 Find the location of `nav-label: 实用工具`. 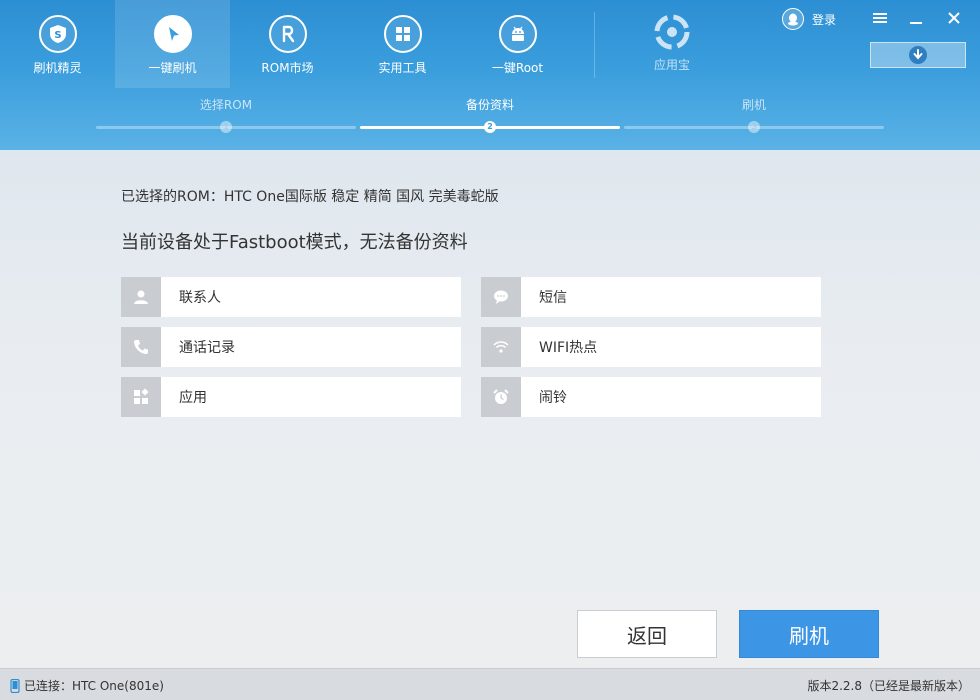

nav-label: 实用工具 is located at coordinates (402, 68).